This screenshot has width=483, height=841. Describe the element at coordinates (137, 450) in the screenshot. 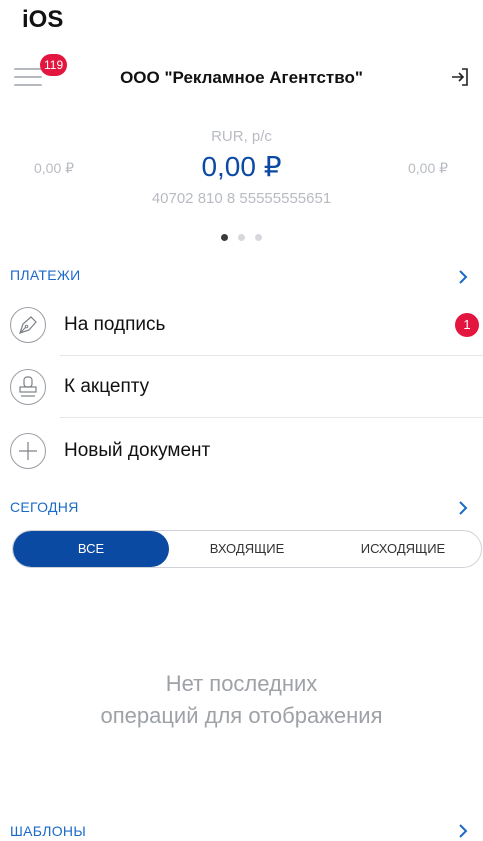

I see `list-item-label: Новый документ` at that location.